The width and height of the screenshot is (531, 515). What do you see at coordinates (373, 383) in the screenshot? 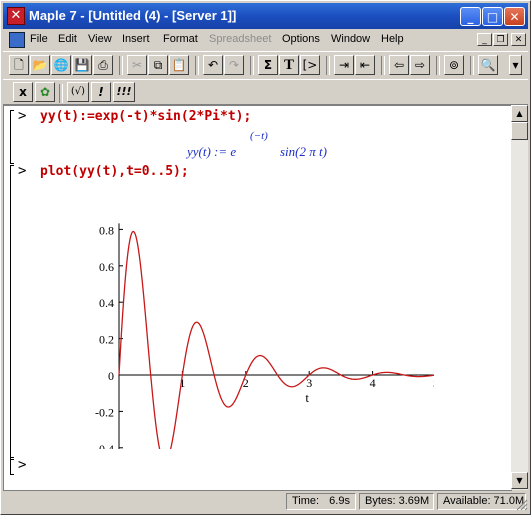
I see `x-tick-label: 4` at bounding box center [373, 383].